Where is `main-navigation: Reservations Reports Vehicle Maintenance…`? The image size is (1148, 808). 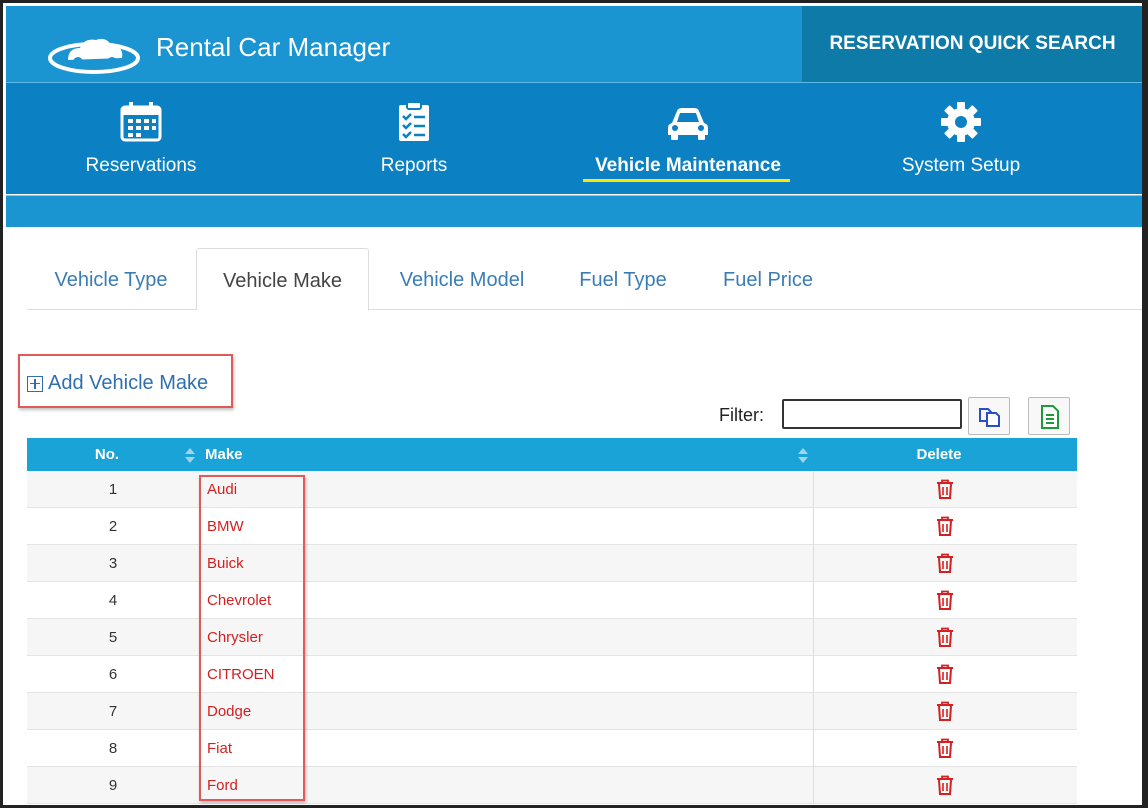
main-navigation: Reservations Reports Vehicle Maintenance… is located at coordinates (574, 138).